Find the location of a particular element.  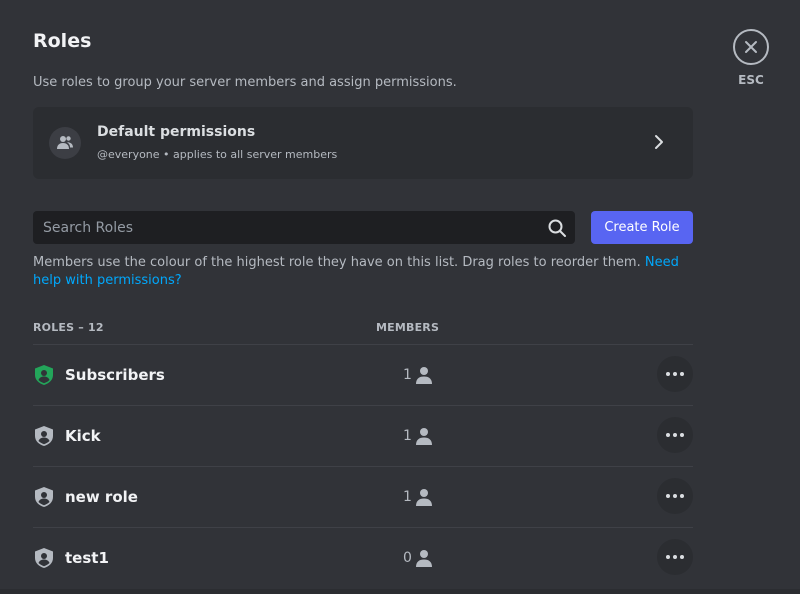

create-role-button: Create Role is located at coordinates (642, 227).